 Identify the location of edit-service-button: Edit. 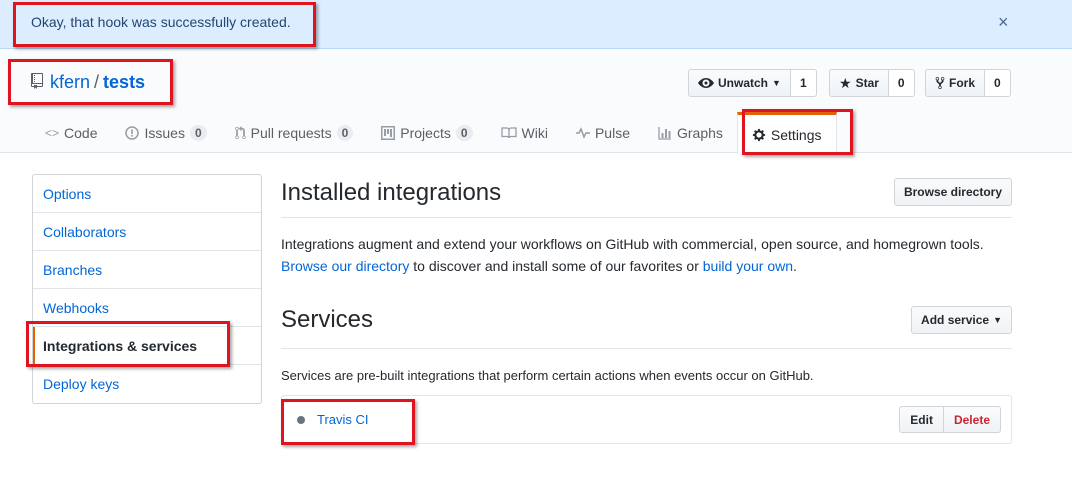
(921, 419).